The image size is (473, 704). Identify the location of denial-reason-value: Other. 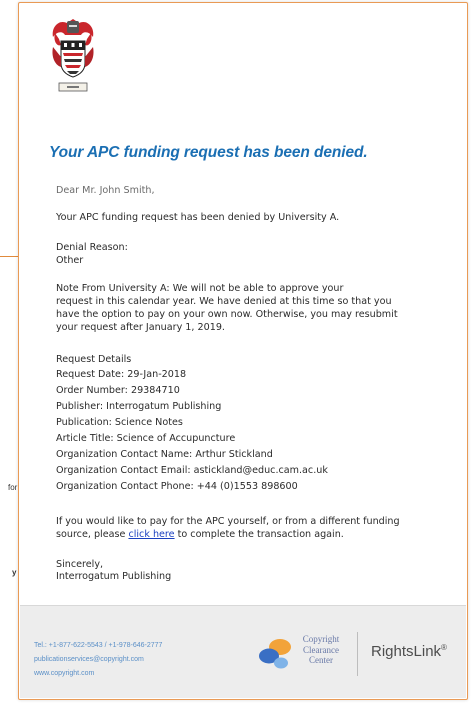
(70, 260).